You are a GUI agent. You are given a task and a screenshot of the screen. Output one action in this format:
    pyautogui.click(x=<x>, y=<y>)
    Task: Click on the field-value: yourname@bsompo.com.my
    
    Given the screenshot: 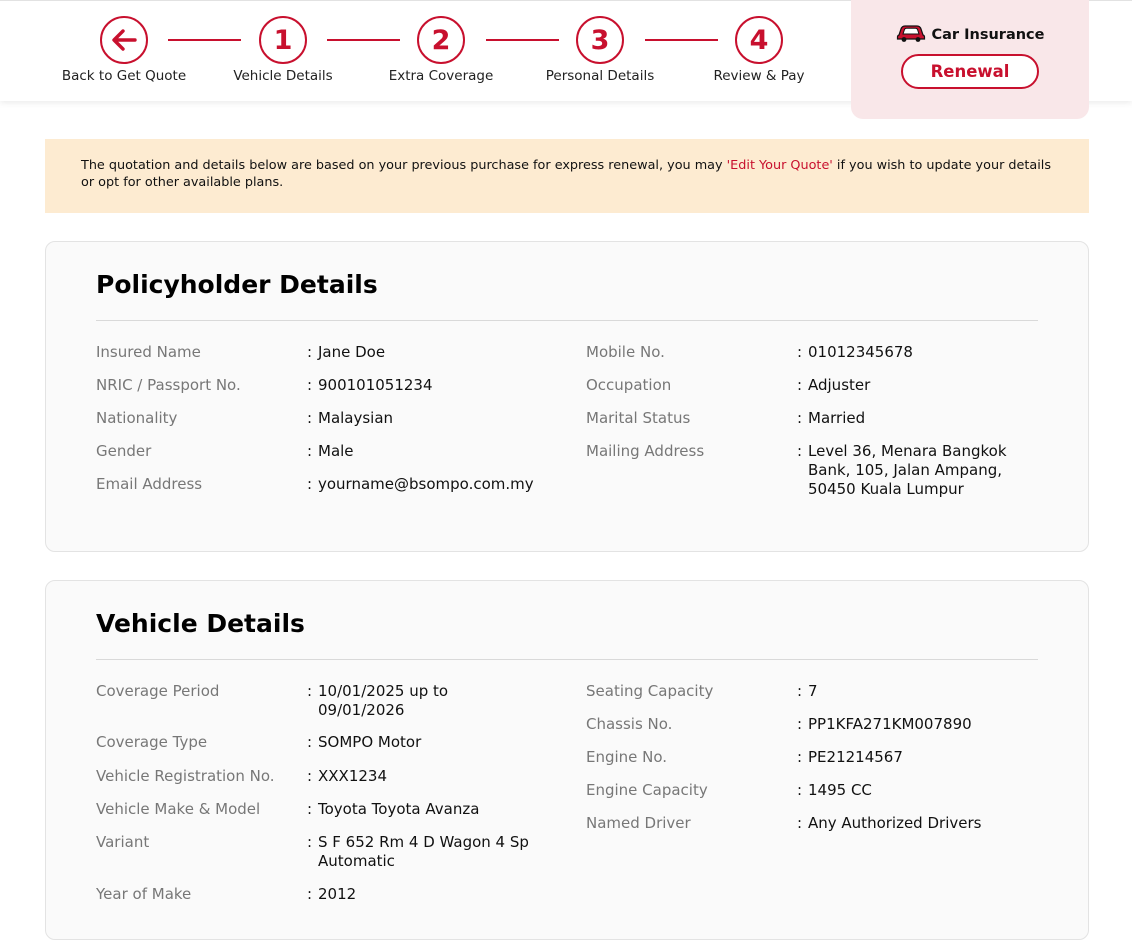 What is the action you would take?
    pyautogui.click(x=426, y=484)
    